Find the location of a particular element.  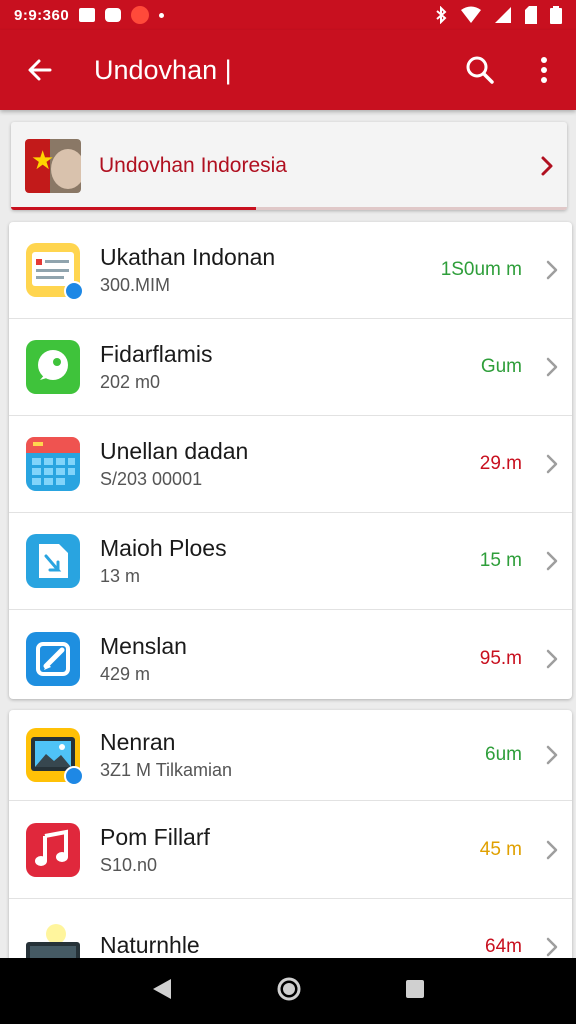

item-detail: S10.n0 is located at coordinates (129, 864).